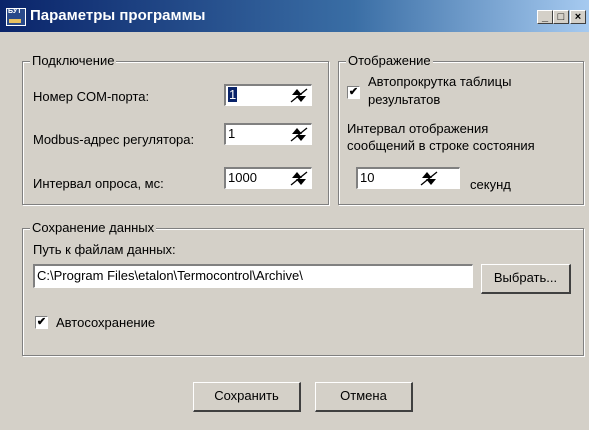 The width and height of the screenshot is (589, 430). I want to click on autosave-checkbox: ✔, so click(41, 322).